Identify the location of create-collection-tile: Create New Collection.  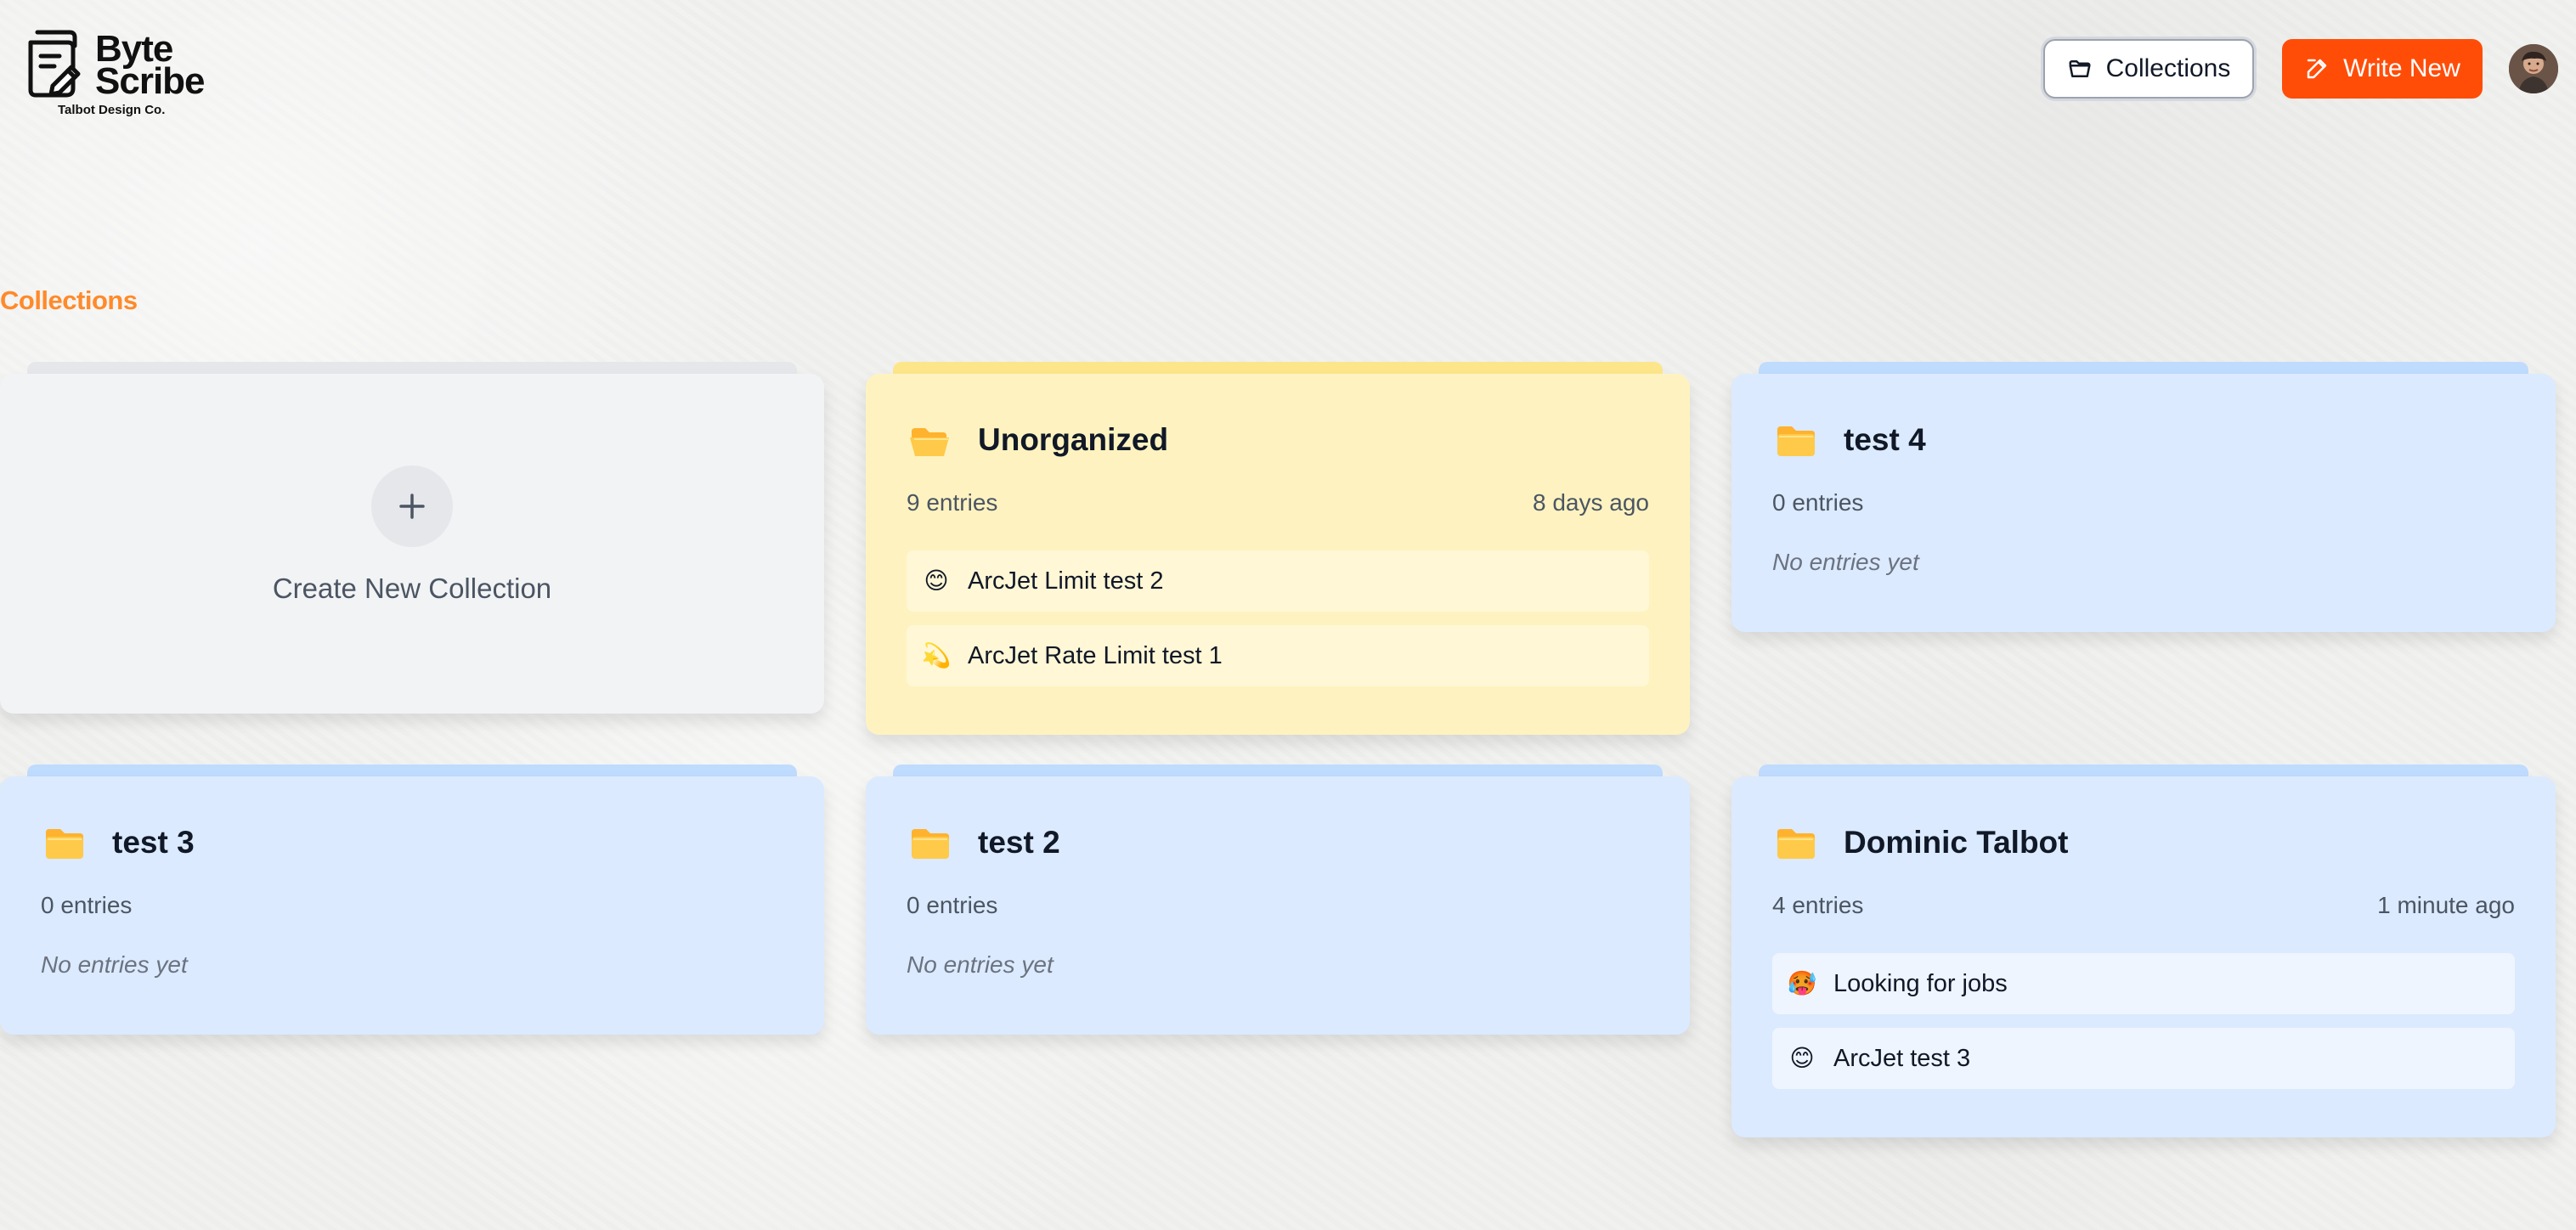
(412, 540).